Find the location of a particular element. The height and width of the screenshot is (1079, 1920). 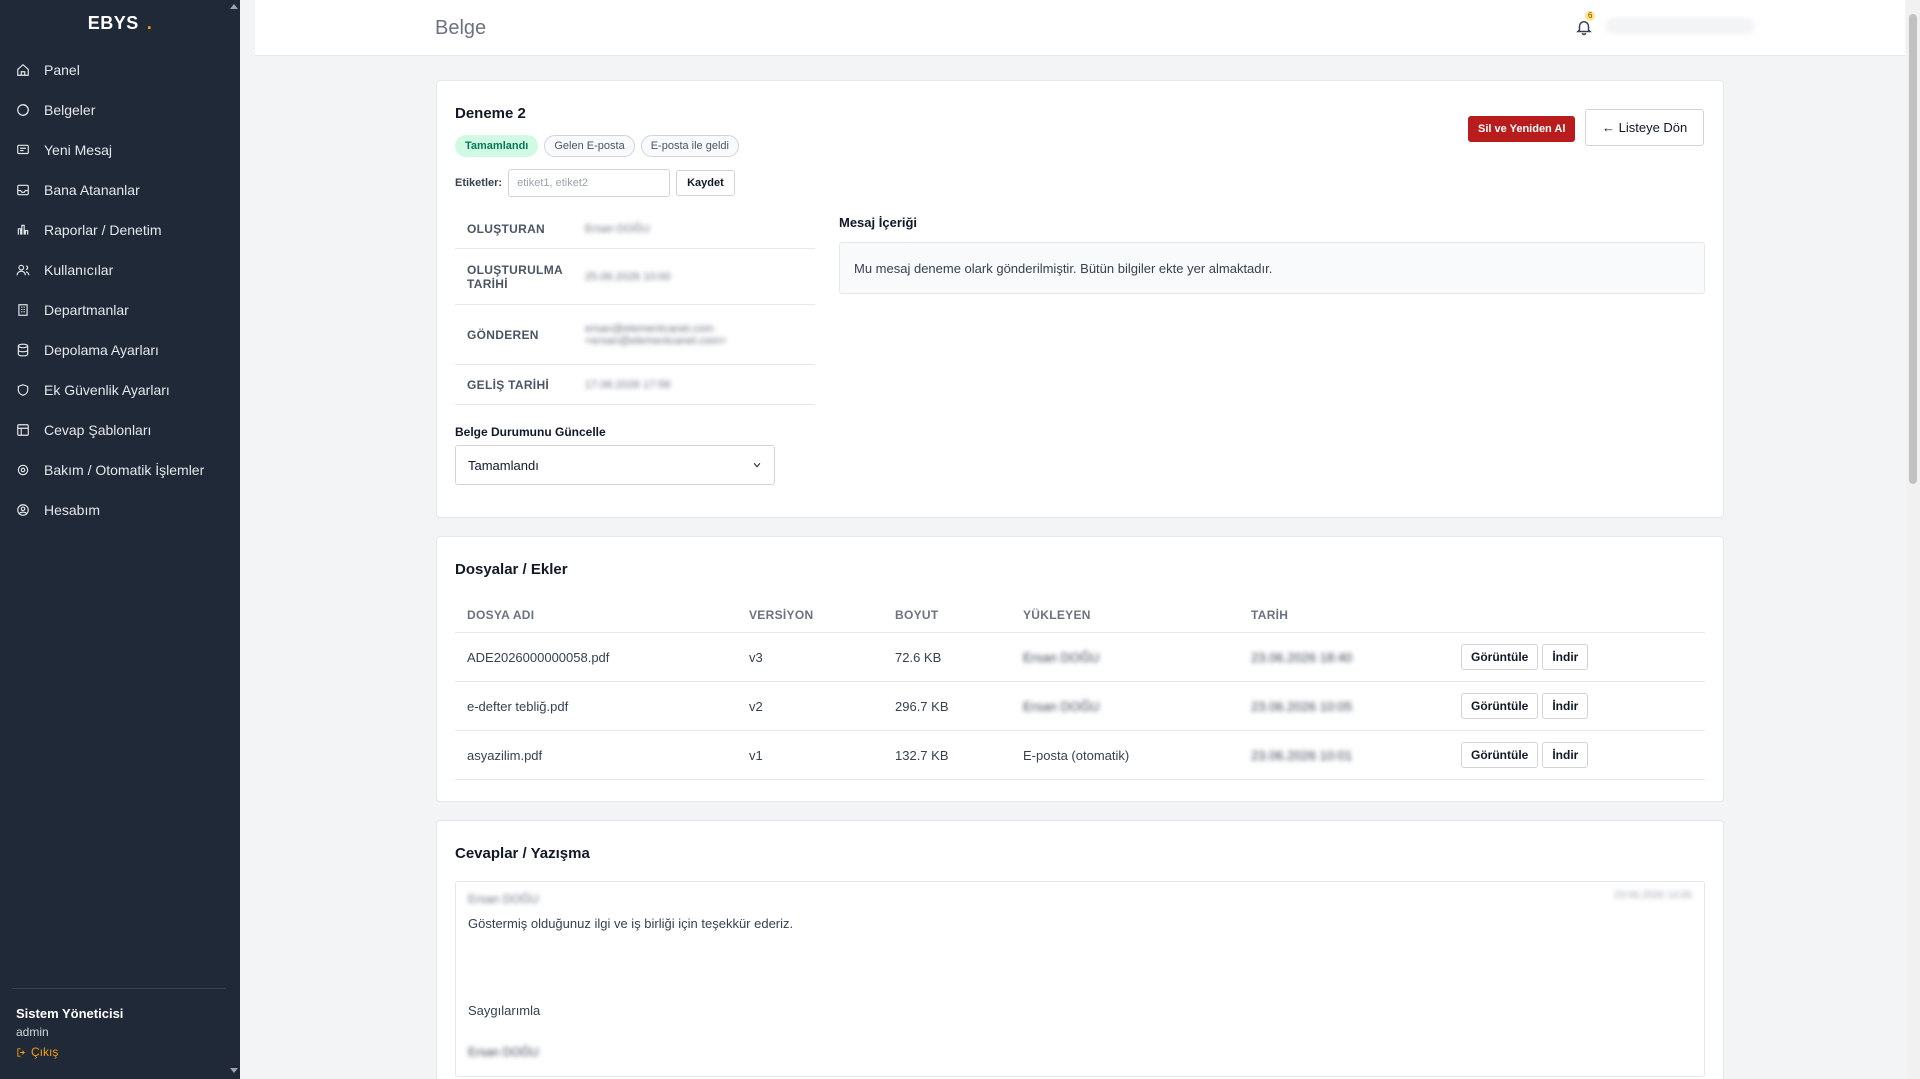

status-select: Tamamlandı is located at coordinates (615, 465).